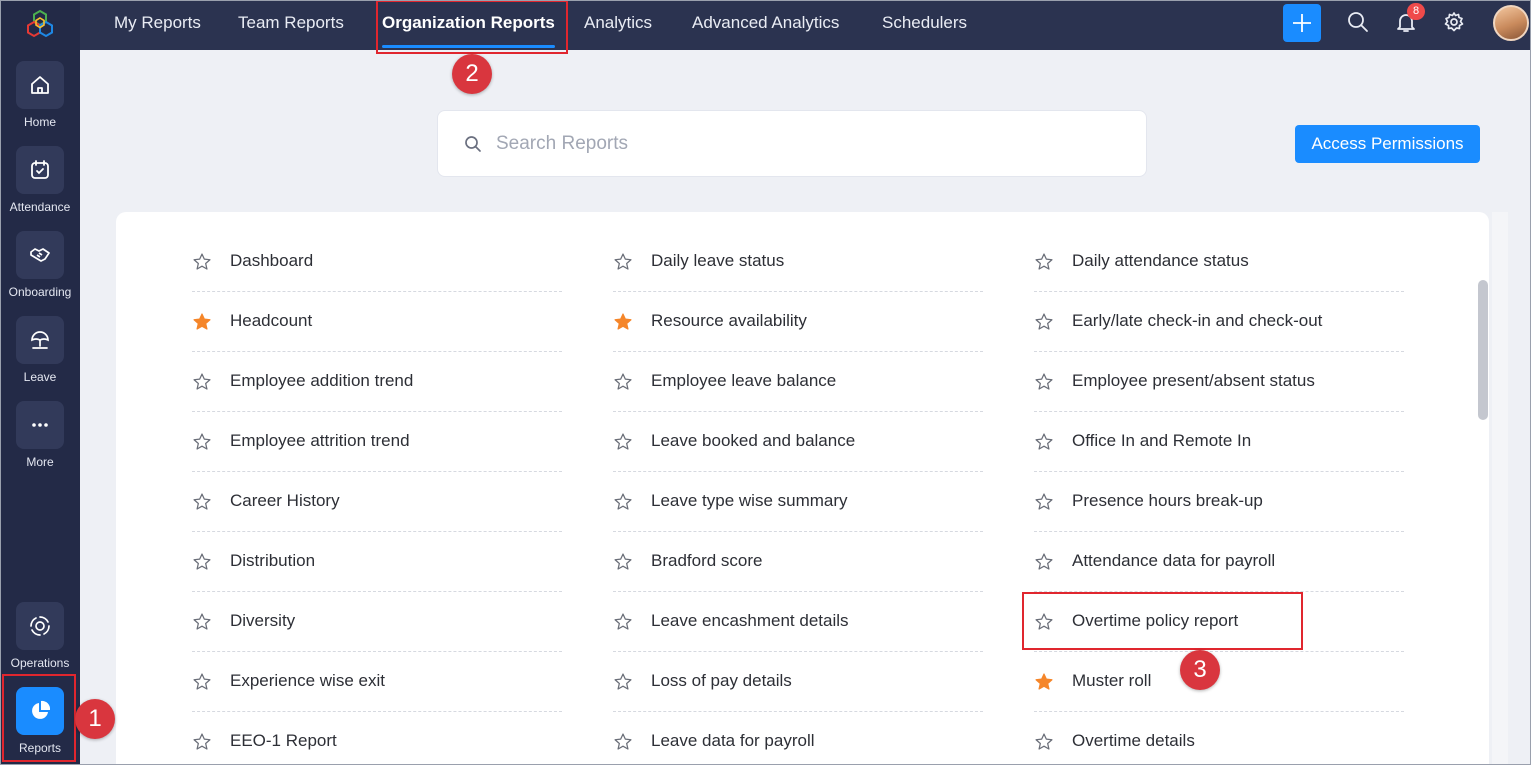 The height and width of the screenshot is (765, 1531). Describe the element at coordinates (291, 25) in the screenshot. I see `tab-team-reports: Team Reports` at that location.